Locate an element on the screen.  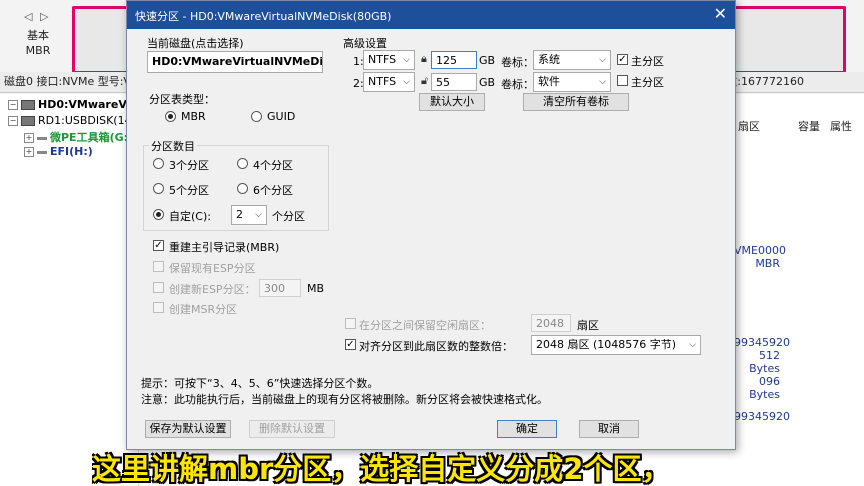
tree-item-label: RD1:USBDISK(14 is located at coordinates (85, 120).